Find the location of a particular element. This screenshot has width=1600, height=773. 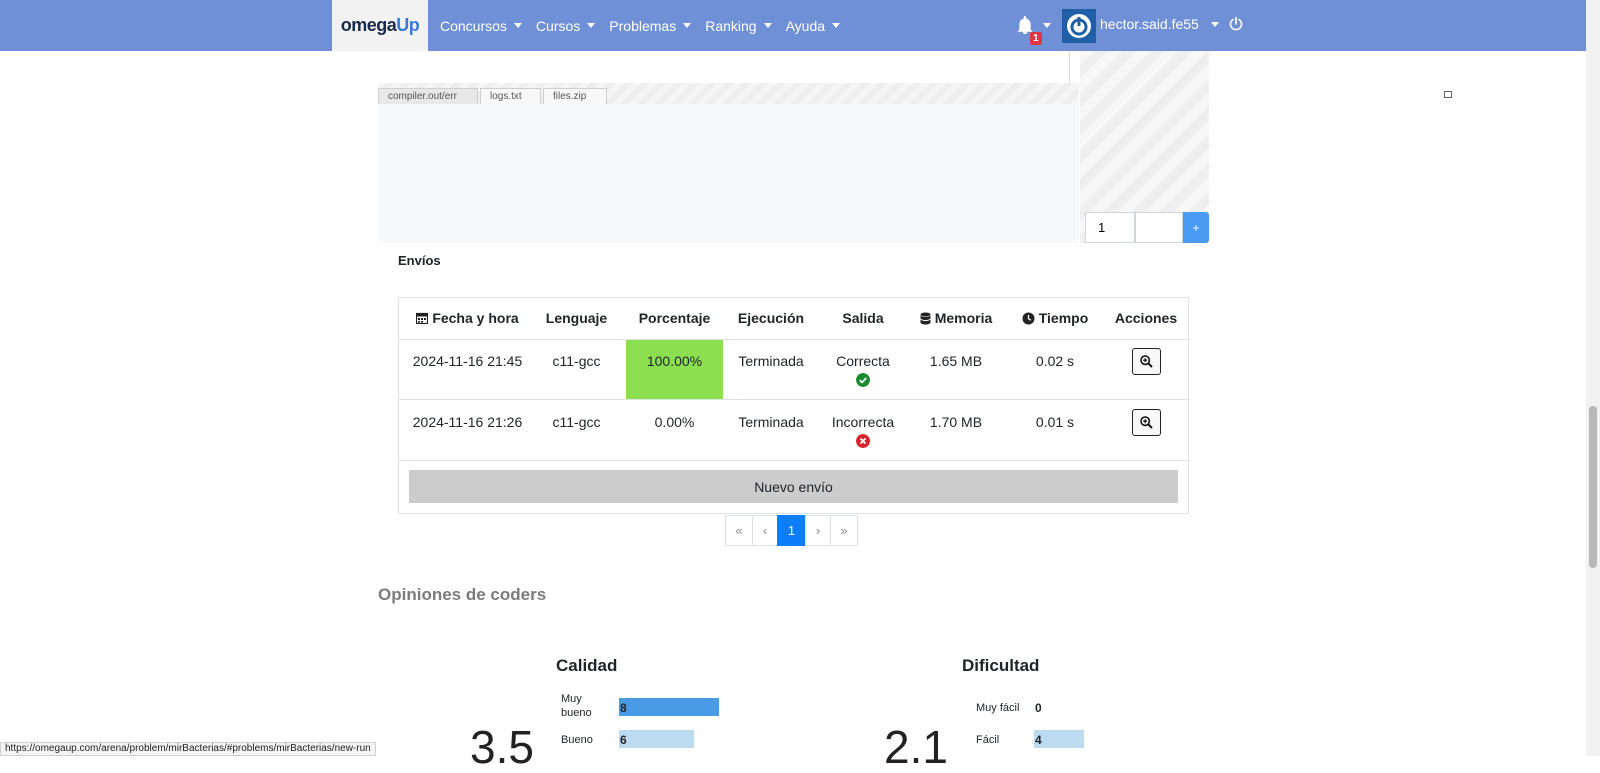

menu-ayuda: Ayuda is located at coordinates (813, 25).